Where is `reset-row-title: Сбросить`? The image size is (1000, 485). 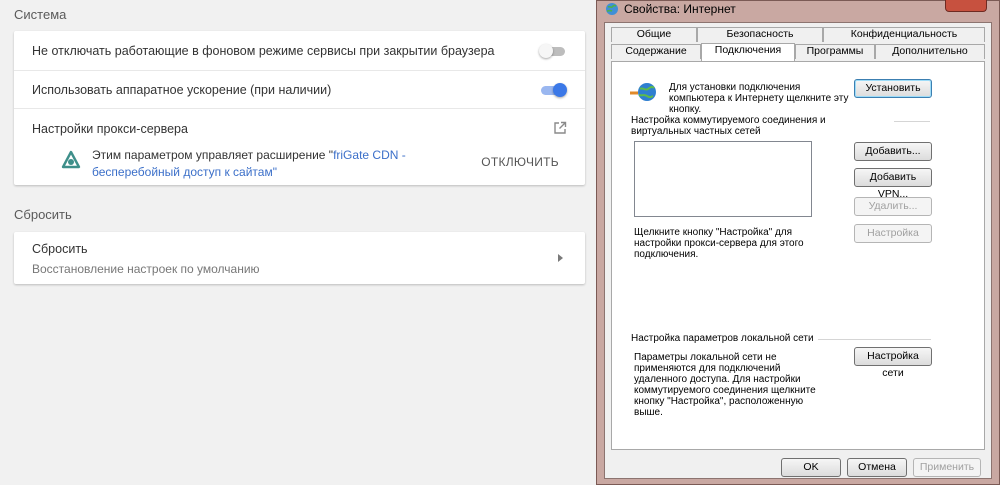
reset-row-title: Сбросить is located at coordinates (60, 249).